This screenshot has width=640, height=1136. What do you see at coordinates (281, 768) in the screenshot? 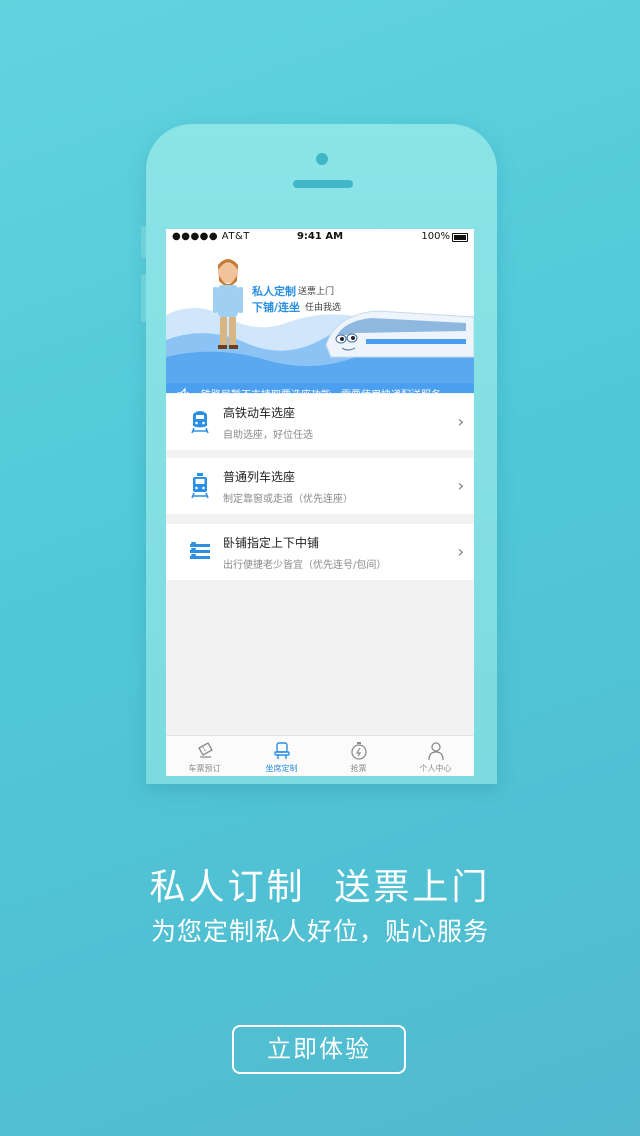
I see `tab-label: 坐席定制` at bounding box center [281, 768].